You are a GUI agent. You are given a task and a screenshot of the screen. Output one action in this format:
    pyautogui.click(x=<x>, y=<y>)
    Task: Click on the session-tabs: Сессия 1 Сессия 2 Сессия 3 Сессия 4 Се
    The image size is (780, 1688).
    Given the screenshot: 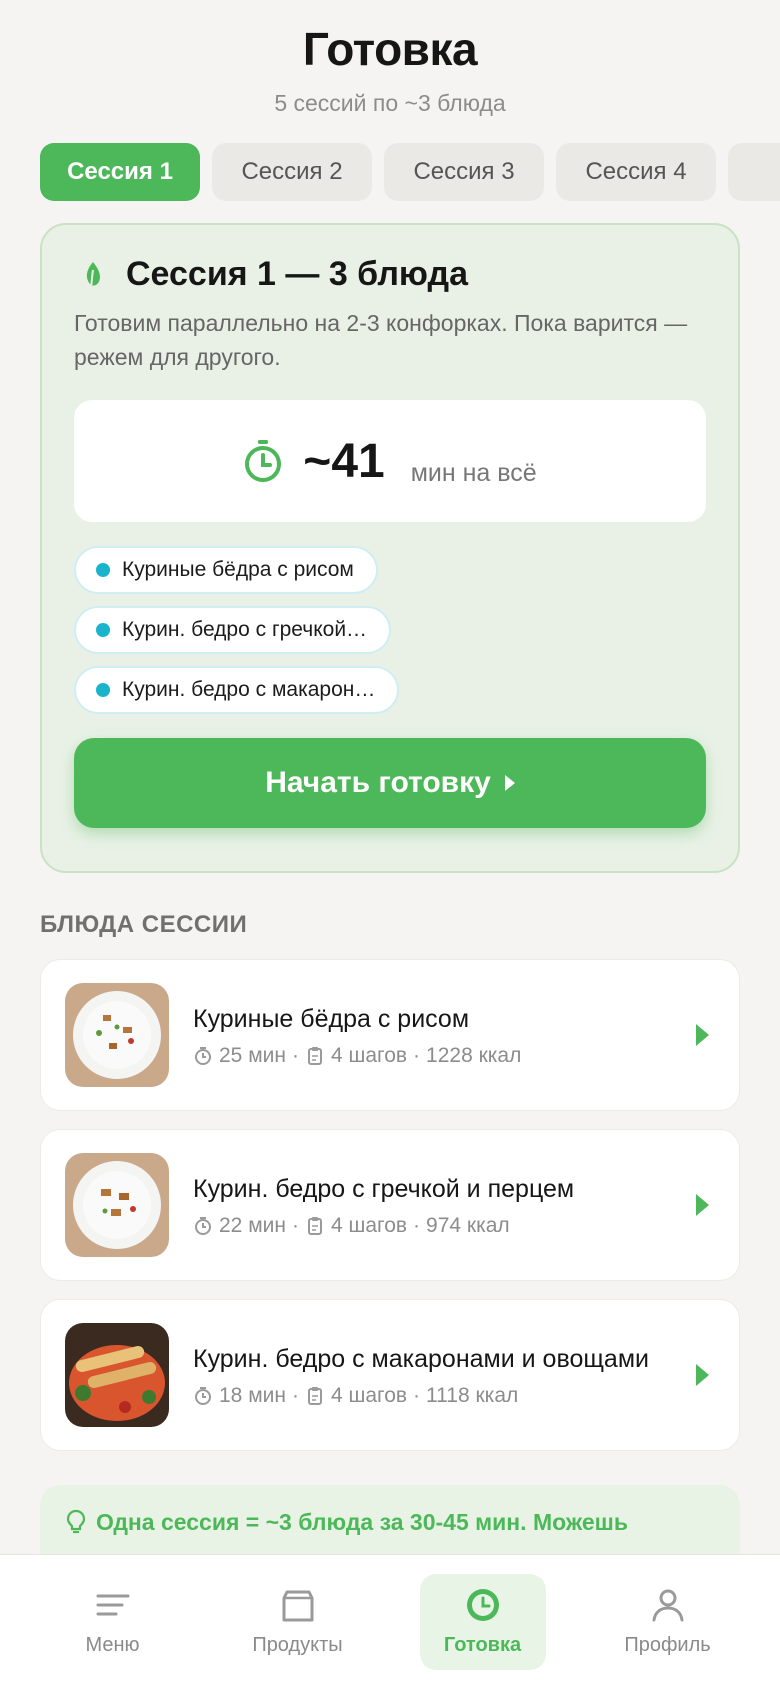 What is the action you would take?
    pyautogui.click(x=390, y=172)
    